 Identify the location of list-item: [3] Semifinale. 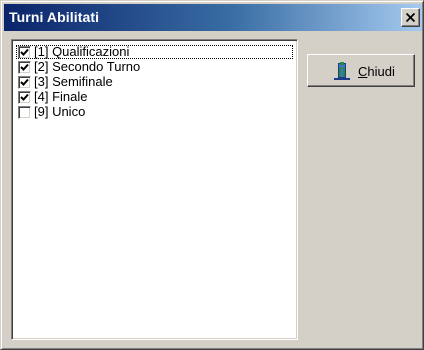
(154, 82).